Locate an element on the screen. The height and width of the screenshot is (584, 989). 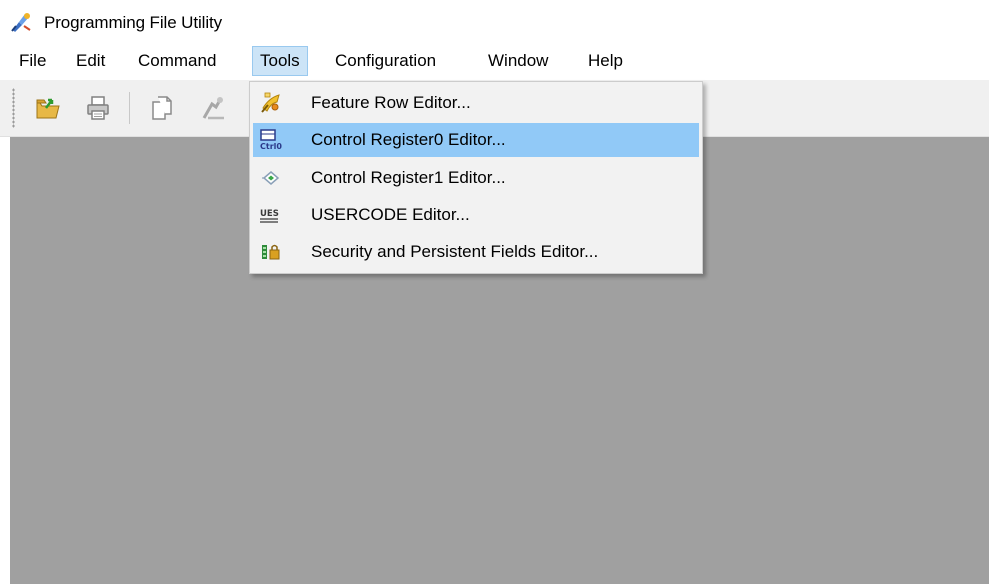
ctrl0-register-icon: Ctrl0 is located at coordinates (271, 140).